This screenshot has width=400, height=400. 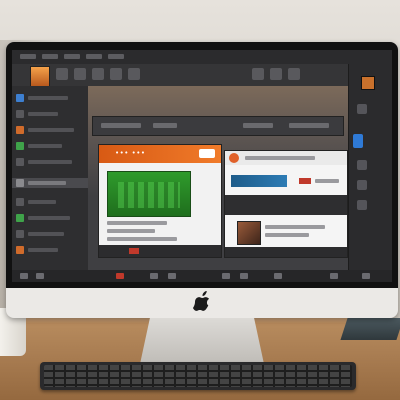 What do you see at coordinates (368, 83) in the screenshot?
I see `color-swatch-icon` at bounding box center [368, 83].